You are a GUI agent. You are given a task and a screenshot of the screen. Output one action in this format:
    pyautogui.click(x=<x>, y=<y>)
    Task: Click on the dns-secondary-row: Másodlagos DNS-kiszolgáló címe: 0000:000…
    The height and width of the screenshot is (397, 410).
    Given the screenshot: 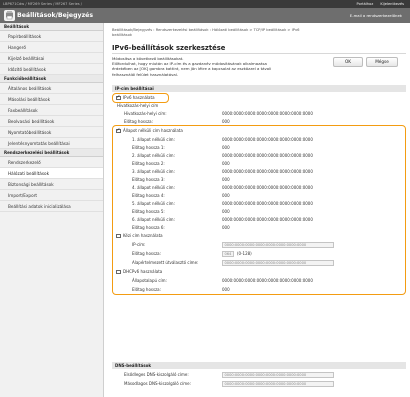 What is the action you would take?
    pyautogui.click(x=259, y=384)
    